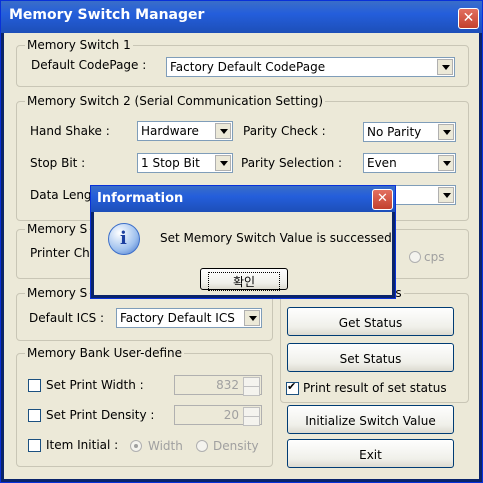  What do you see at coordinates (79, 45) in the screenshot?
I see `group-title: Memory Switch 1` at bounding box center [79, 45].